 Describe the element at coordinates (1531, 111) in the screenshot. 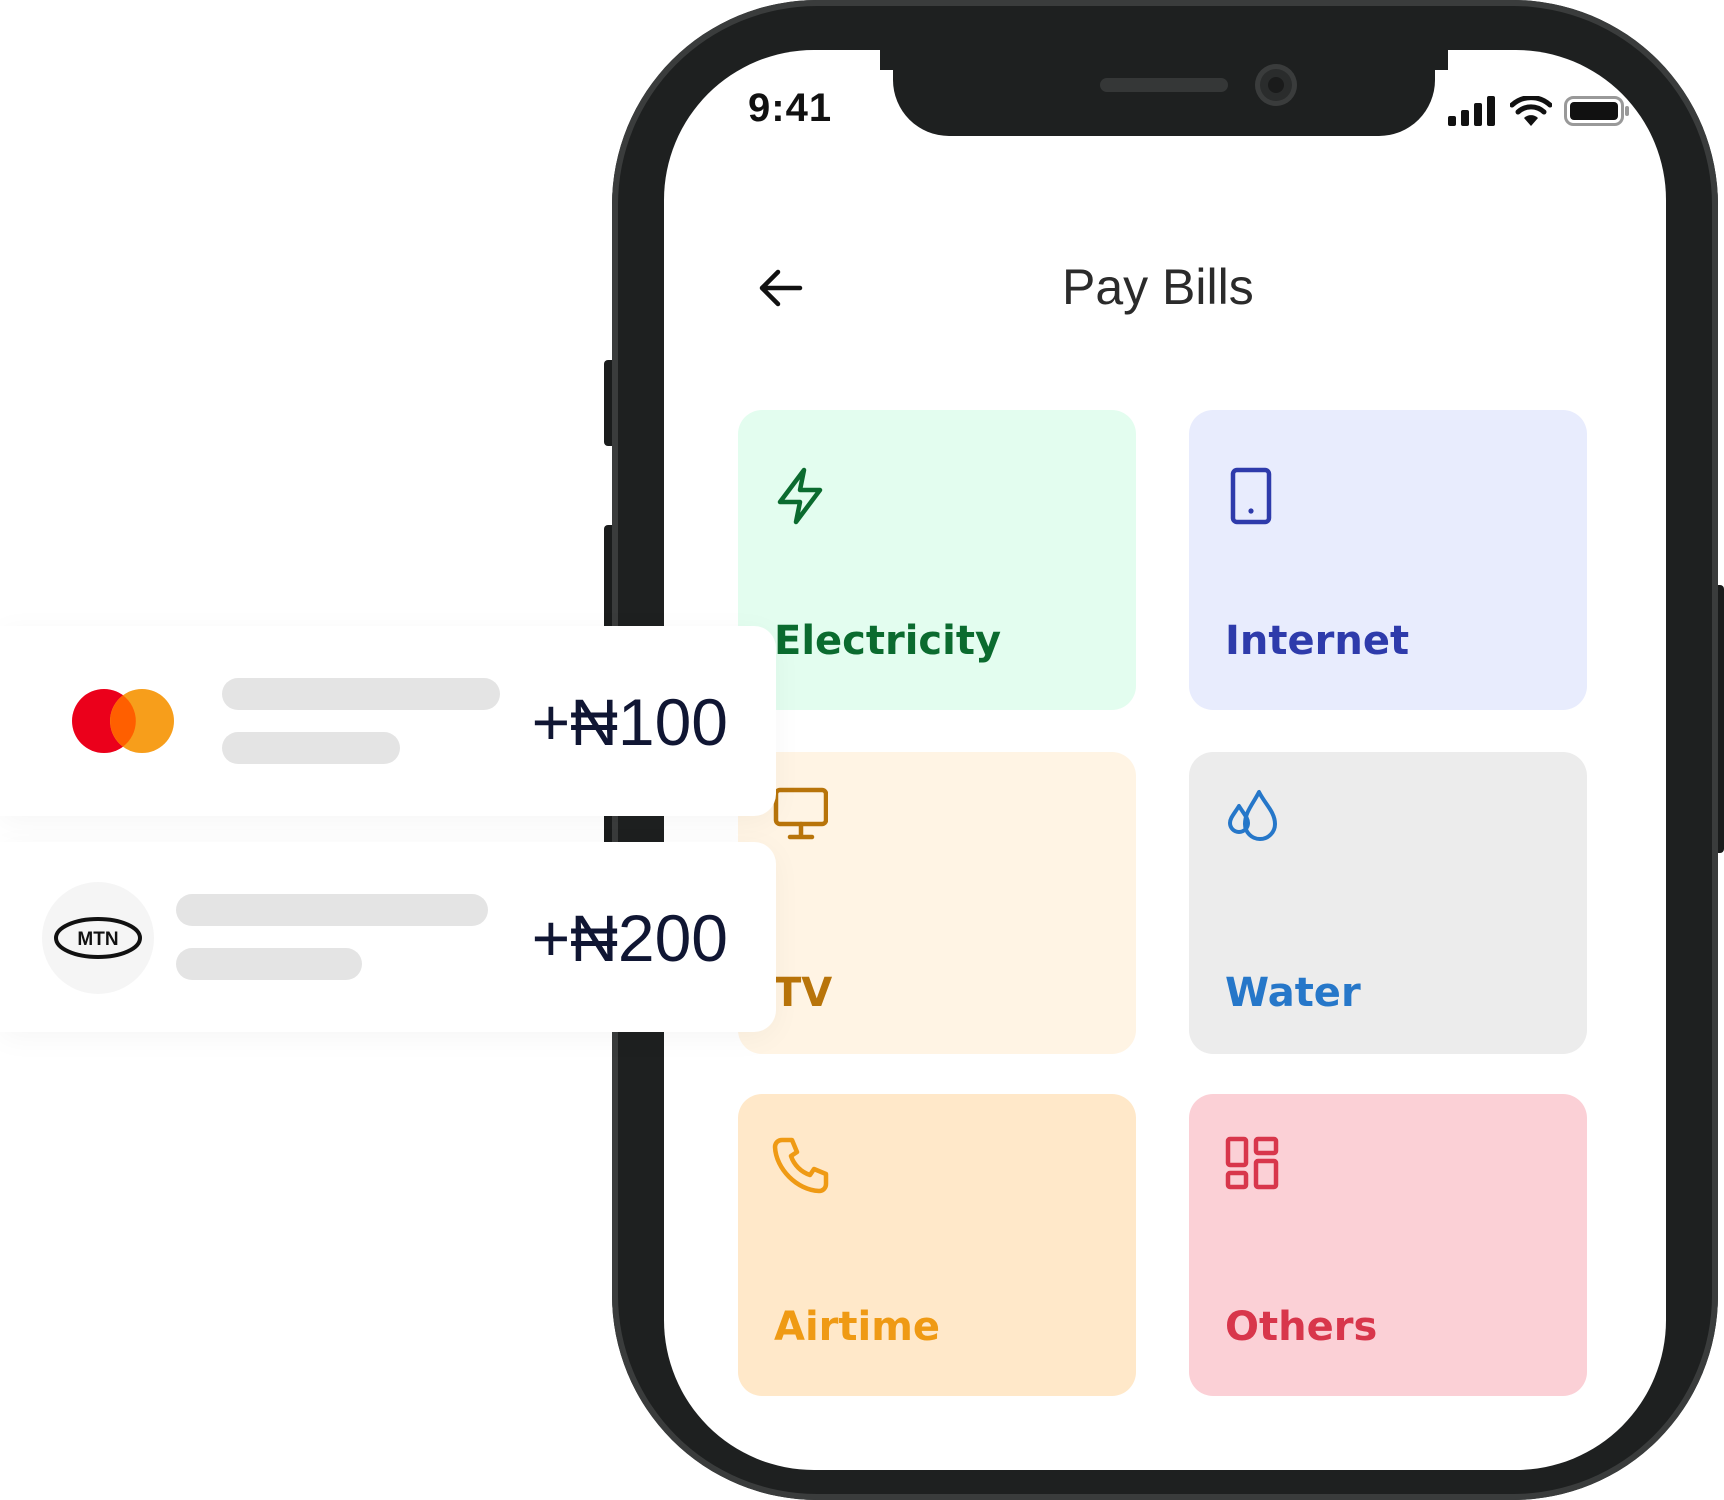

I see `wifi-icon` at that location.